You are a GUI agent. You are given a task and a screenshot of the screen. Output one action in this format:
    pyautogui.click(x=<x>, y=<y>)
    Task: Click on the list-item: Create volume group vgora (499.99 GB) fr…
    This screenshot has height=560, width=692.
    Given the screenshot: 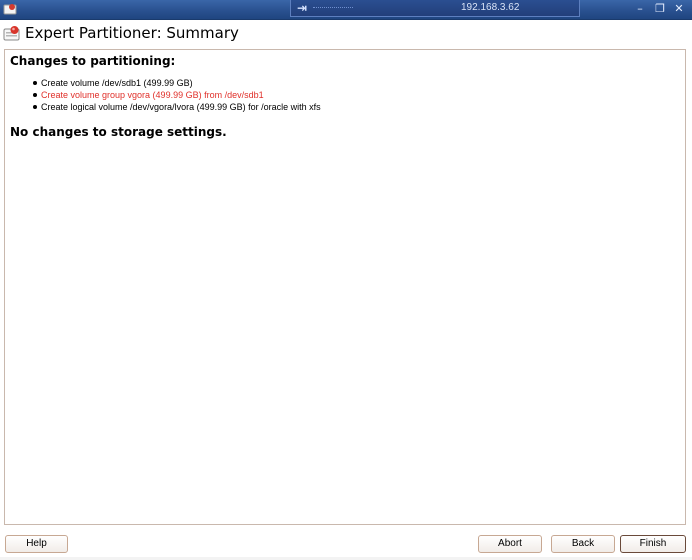 What is the action you would take?
    pyautogui.click(x=177, y=95)
    